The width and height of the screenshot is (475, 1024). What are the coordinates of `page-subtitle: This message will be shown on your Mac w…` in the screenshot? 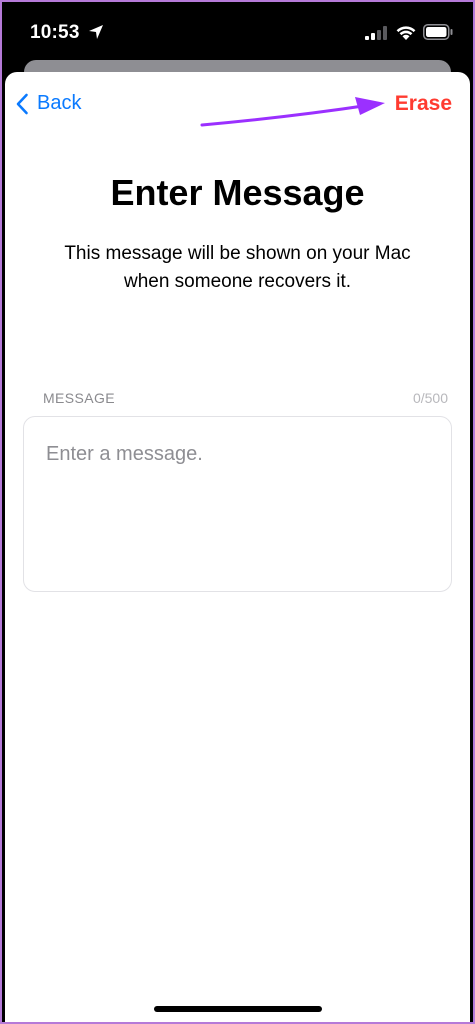 It's located at (237, 267).